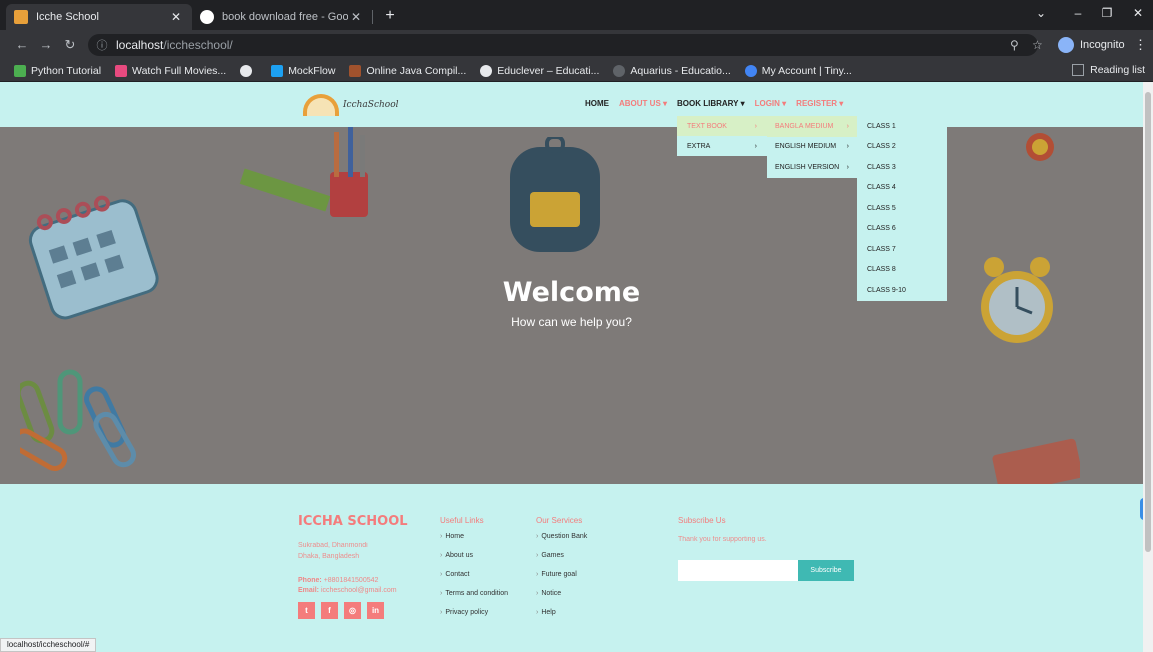 The width and height of the screenshot is (1153, 652). Describe the element at coordinates (102, 45) in the screenshot. I see `site-info-icon: ⓘ` at that location.